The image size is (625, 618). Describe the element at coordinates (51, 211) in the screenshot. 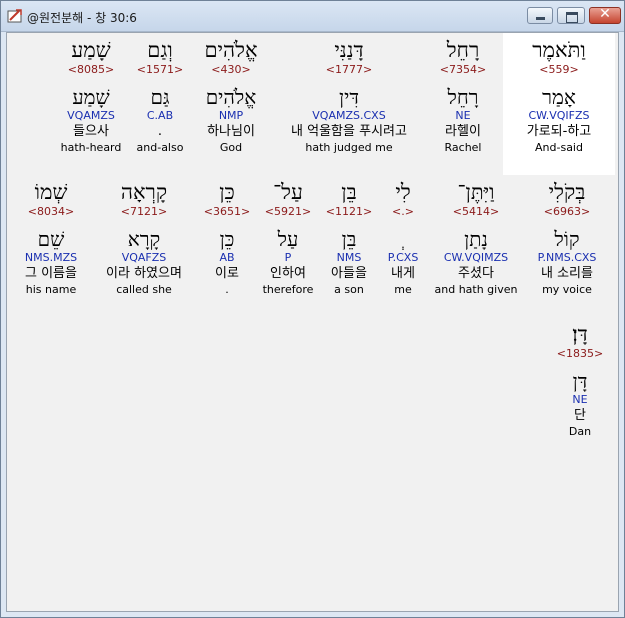

I see `strong-number: <8034>` at that location.